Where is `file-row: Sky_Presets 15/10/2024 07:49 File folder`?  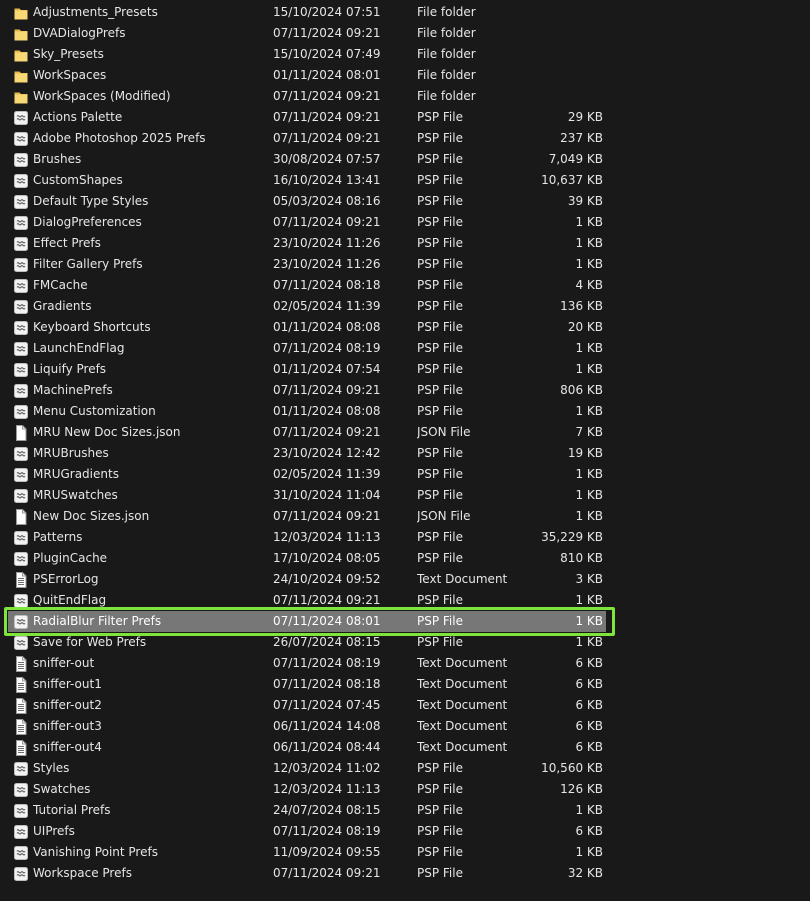
file-row: Sky_Presets 15/10/2024 07:49 File folder is located at coordinates (405, 54).